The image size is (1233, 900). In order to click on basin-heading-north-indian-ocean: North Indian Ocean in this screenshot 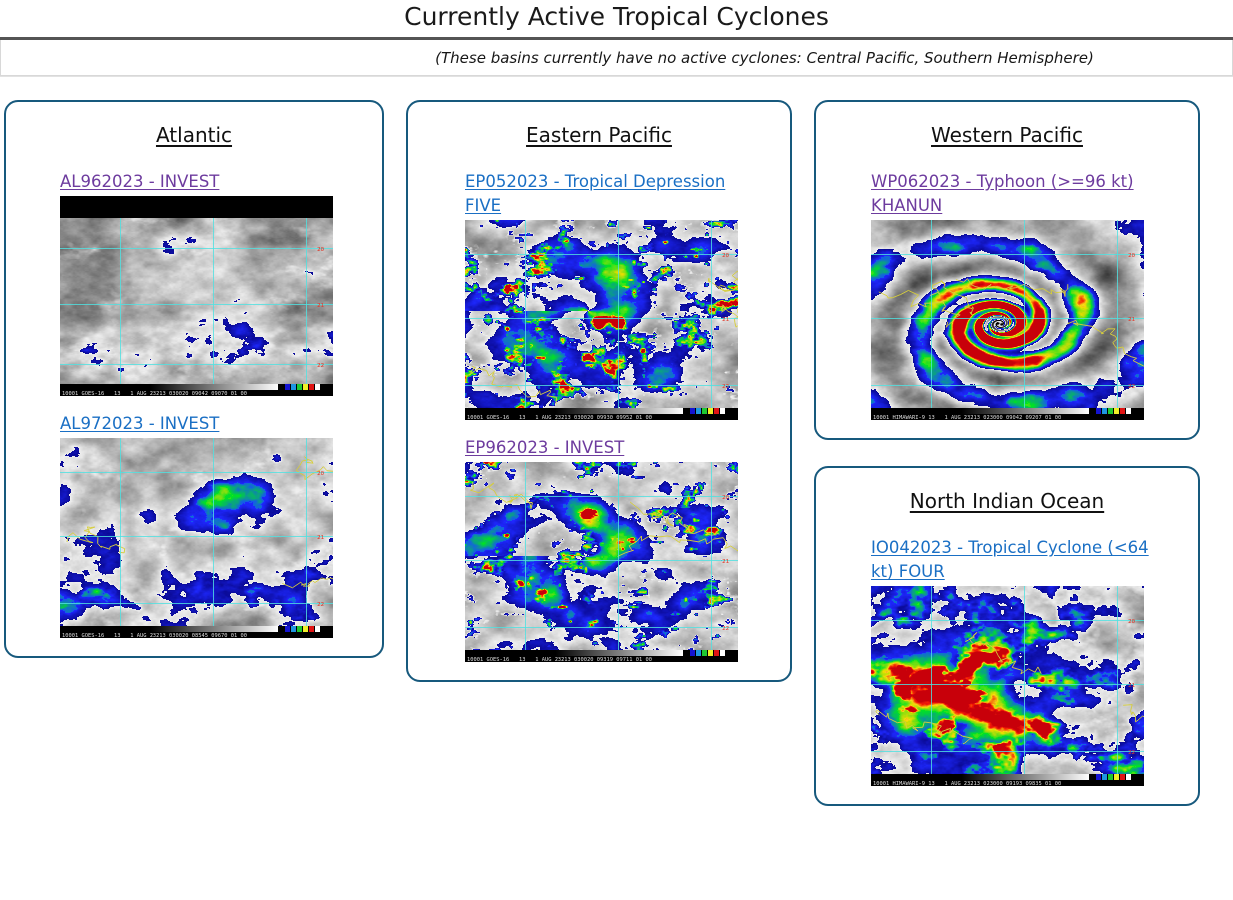, I will do `click(1007, 501)`.